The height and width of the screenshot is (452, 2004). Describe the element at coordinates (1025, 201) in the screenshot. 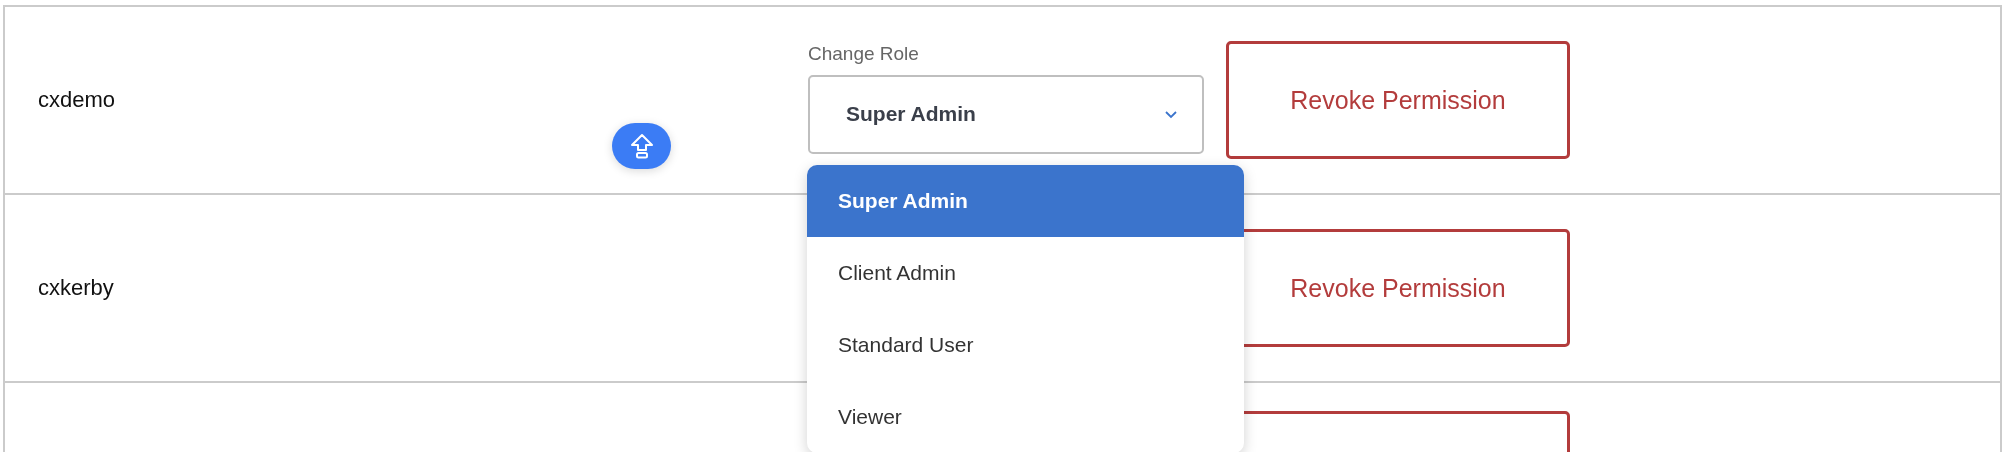

I see `role-option: Super Admin` at that location.